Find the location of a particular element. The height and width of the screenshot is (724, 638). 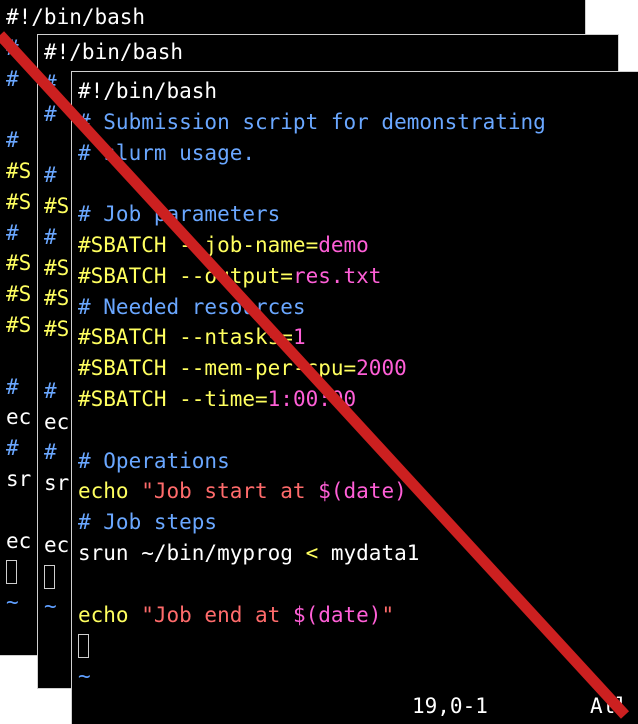

code-token: # slurm usage. is located at coordinates (167, 152).